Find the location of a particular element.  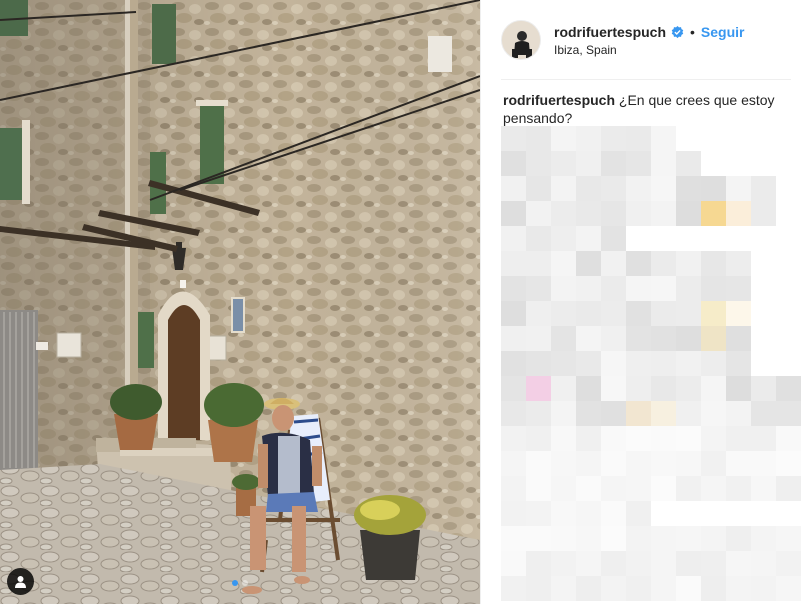

carousel-indicator is located at coordinates (240, 583).